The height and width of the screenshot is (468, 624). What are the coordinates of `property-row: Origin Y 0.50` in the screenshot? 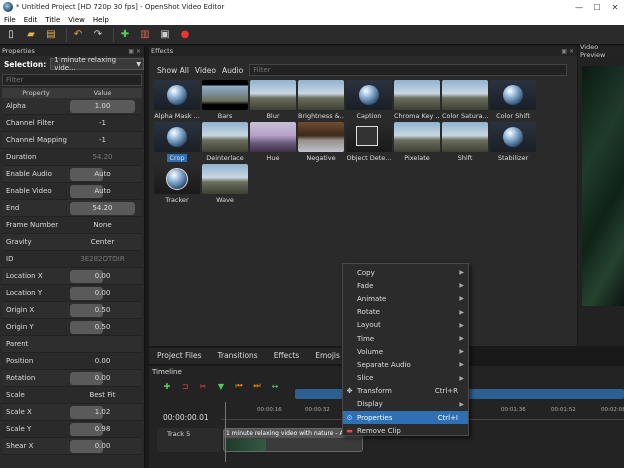 It's located at (72, 327).